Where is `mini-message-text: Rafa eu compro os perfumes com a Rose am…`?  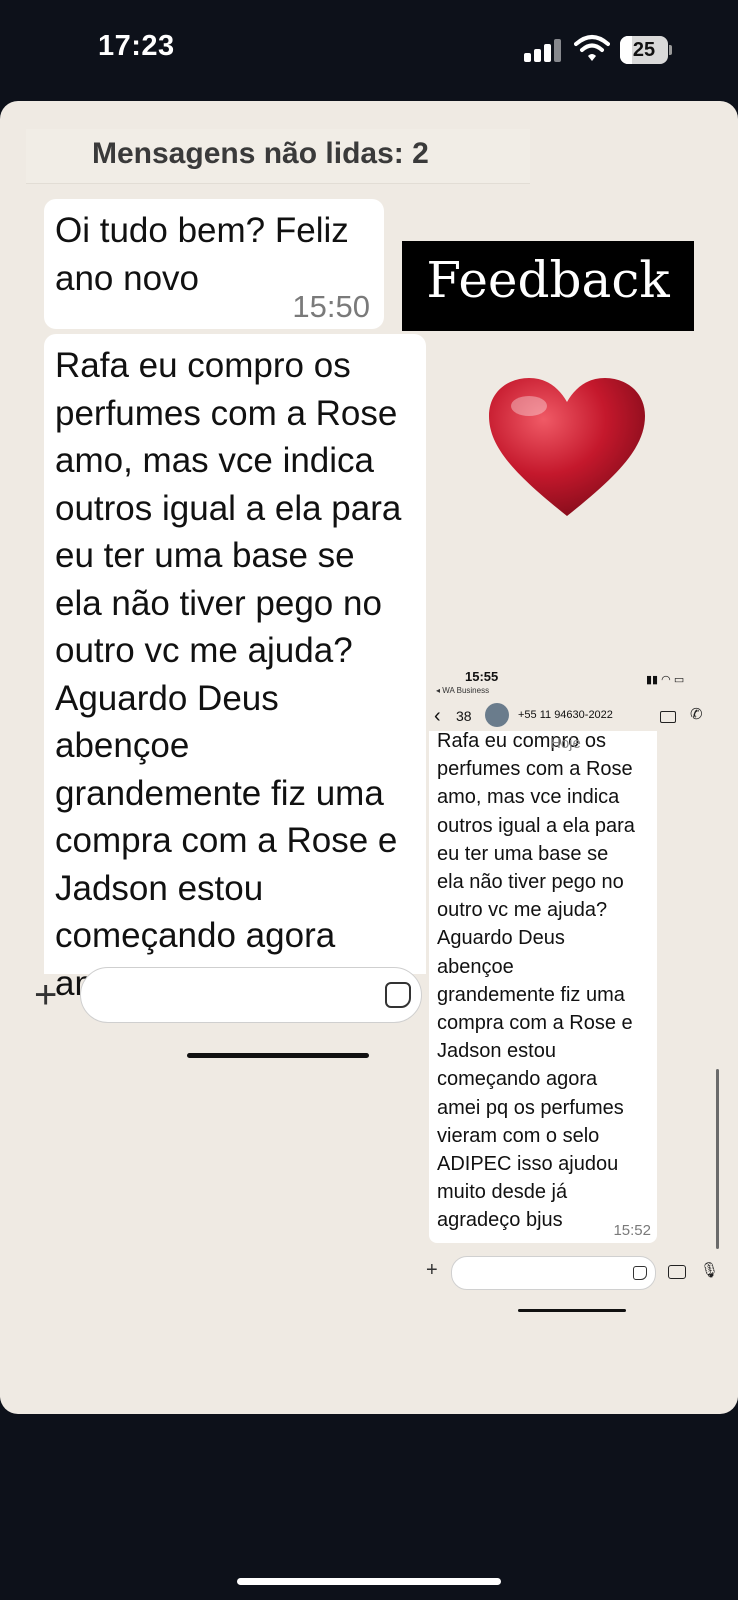
mini-message-text: Rafa eu compro os perfumes com a Rose am… is located at coordinates (536, 981).